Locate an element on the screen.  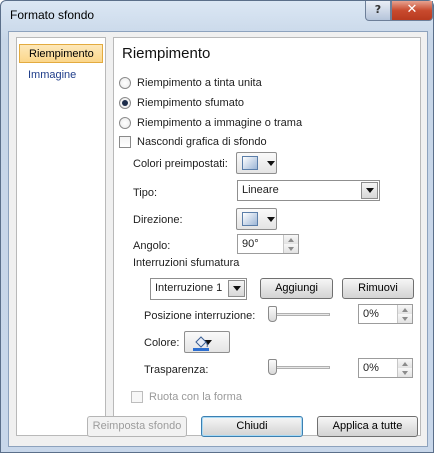
radio-solid-fill: Riempimento a tinta unita is located at coordinates (190, 82).